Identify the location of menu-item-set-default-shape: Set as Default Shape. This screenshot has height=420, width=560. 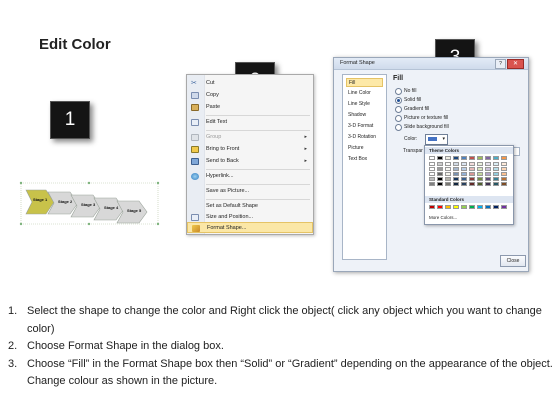
(250, 206).